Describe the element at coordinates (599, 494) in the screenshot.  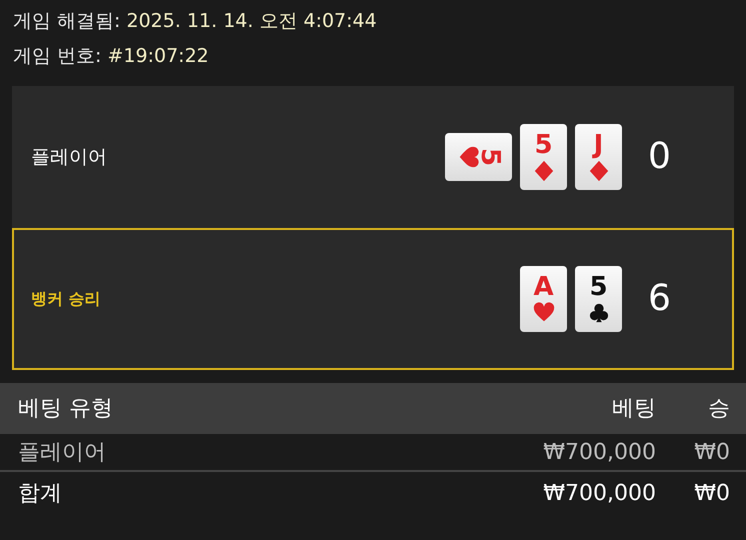
I see `total-cell-text: ₩700,000` at that location.